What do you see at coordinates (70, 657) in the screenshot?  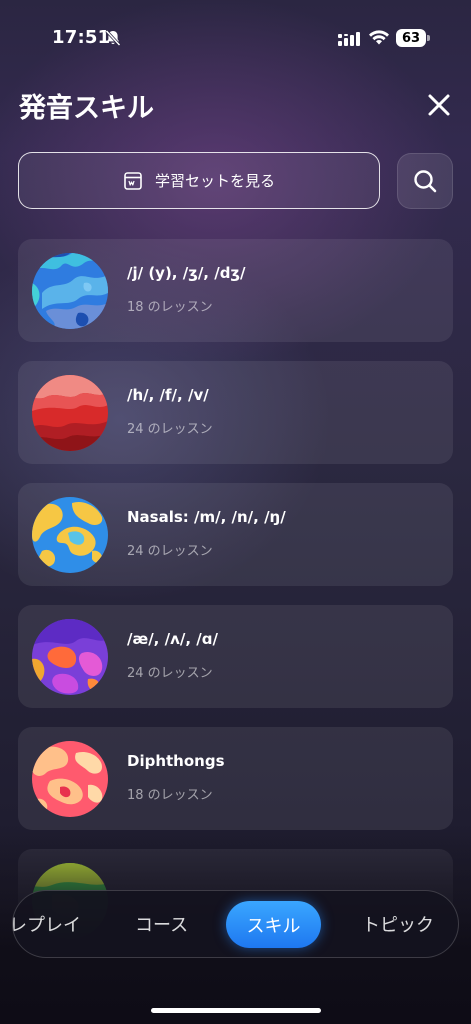 I see `purple-planet-icon` at bounding box center [70, 657].